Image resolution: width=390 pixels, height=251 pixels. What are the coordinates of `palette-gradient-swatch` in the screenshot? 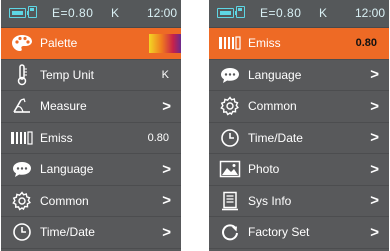 It's located at (165, 43).